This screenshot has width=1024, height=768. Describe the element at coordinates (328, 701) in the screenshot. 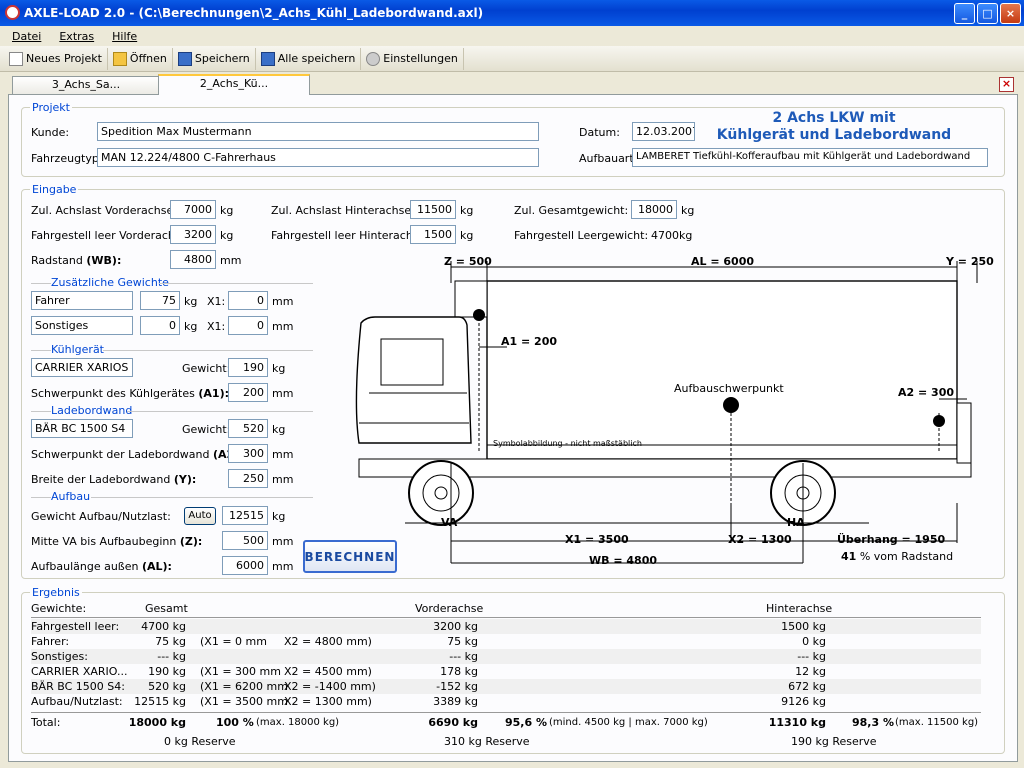

I see `result-cell-x2: X2 = 1300 mm)` at that location.